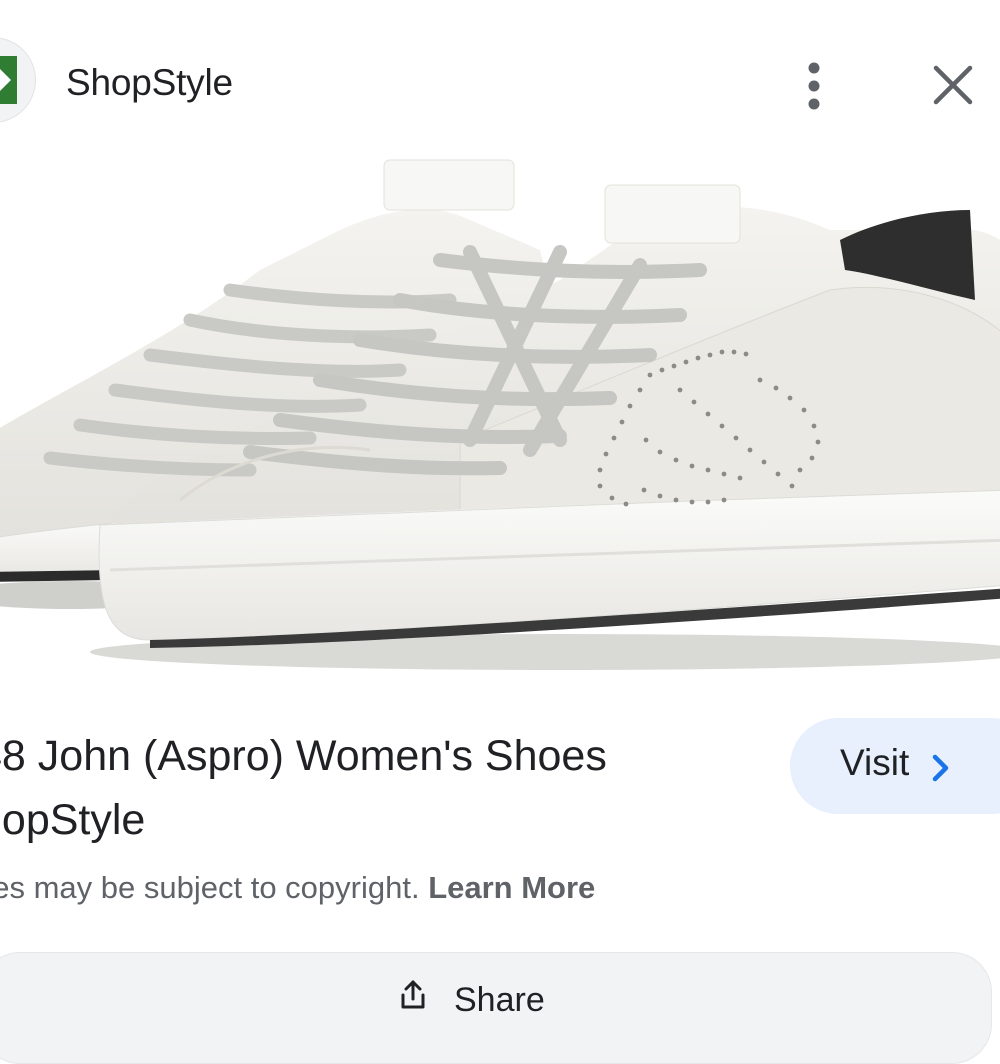 The width and height of the screenshot is (1000, 1064). What do you see at coordinates (18, 80) in the screenshot?
I see `site-logo` at bounding box center [18, 80].